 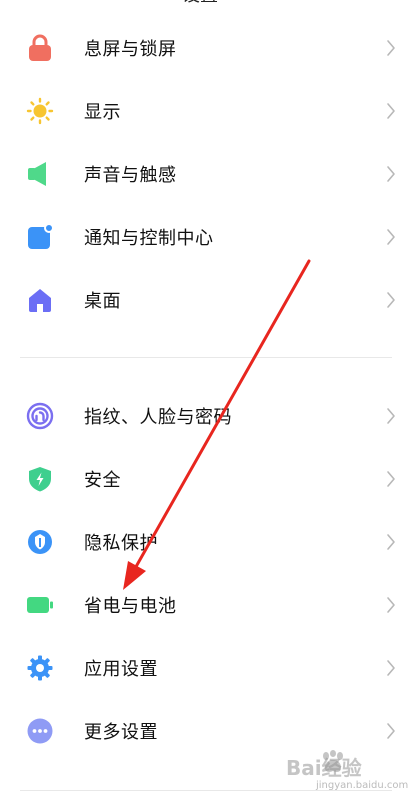 I want to click on settings-item-notifications: 通知与控制中心, so click(x=209, y=236).